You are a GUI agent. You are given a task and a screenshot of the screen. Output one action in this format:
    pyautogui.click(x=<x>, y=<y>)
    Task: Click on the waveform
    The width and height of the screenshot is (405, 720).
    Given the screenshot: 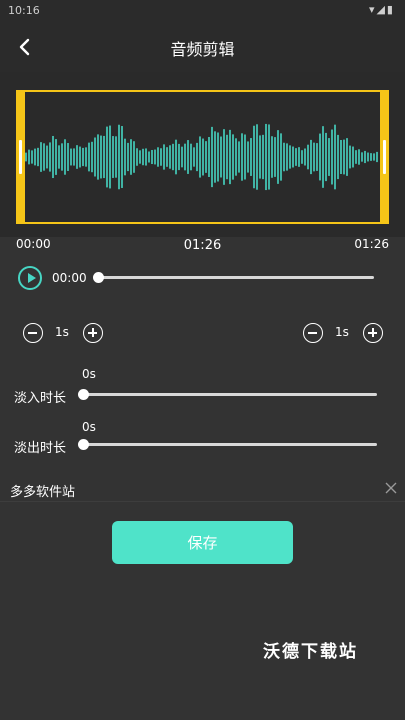 What is the action you would take?
    pyautogui.click(x=201, y=157)
    